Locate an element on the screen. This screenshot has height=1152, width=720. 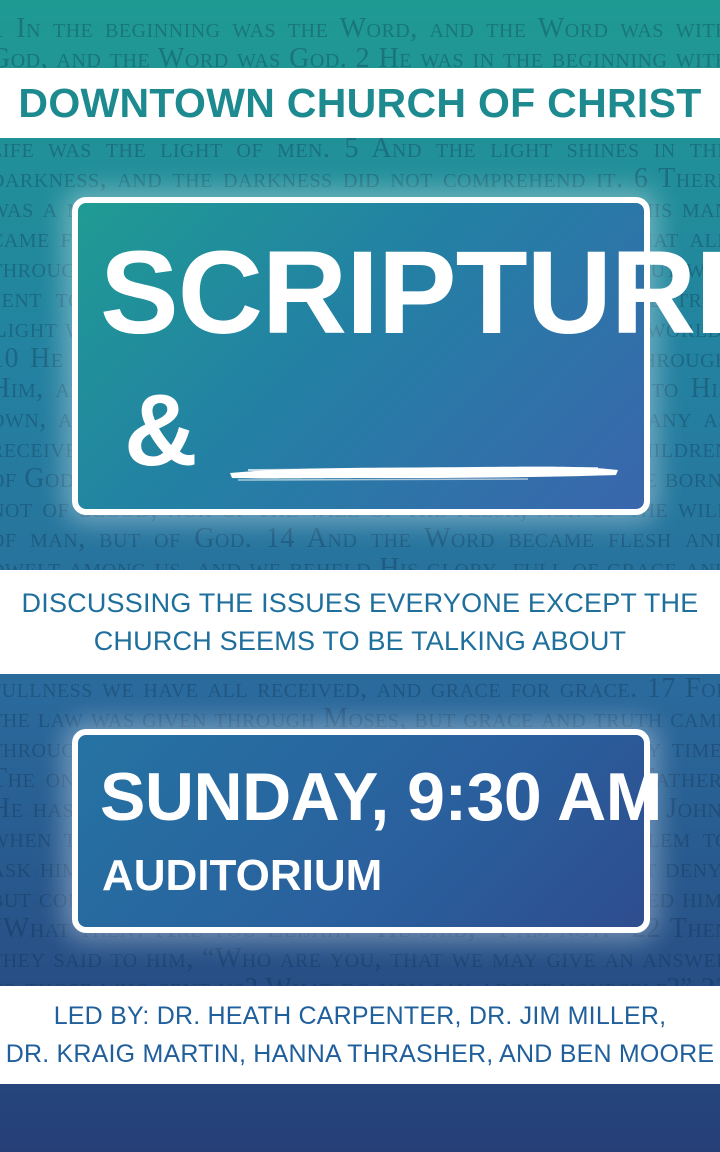
header-band: DOWNTOWN CHURCH OF CHRIST is located at coordinates (360, 103).